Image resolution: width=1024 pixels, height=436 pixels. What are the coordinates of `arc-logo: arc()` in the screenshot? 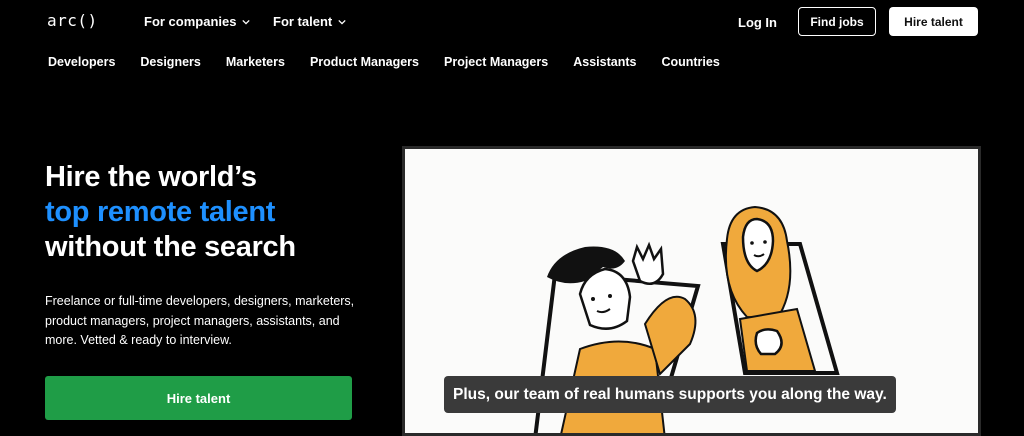 It's located at (72, 20).